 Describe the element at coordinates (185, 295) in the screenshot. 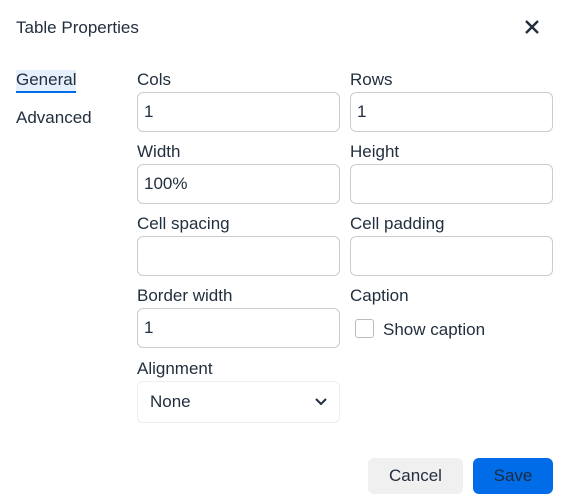

I see `border-width-label: Border width` at that location.